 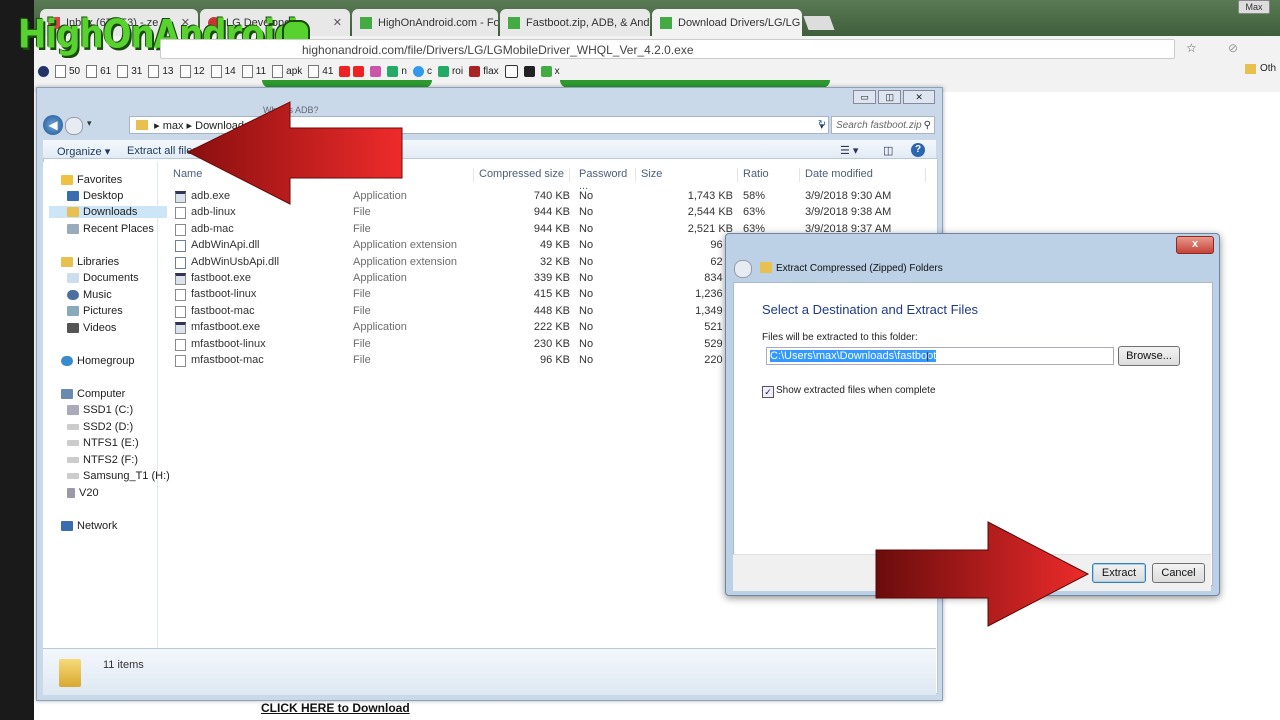 What do you see at coordinates (1254, 7) in the screenshot?
I see `window-control-button: Max` at bounding box center [1254, 7].